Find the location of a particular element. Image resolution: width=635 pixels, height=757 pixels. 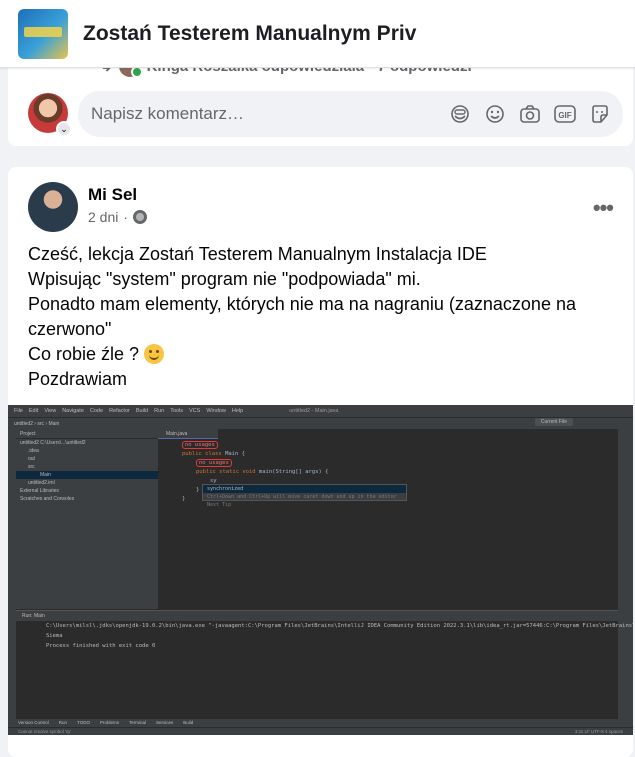

chevron-down-icon: ⌄ is located at coordinates (64, 129).